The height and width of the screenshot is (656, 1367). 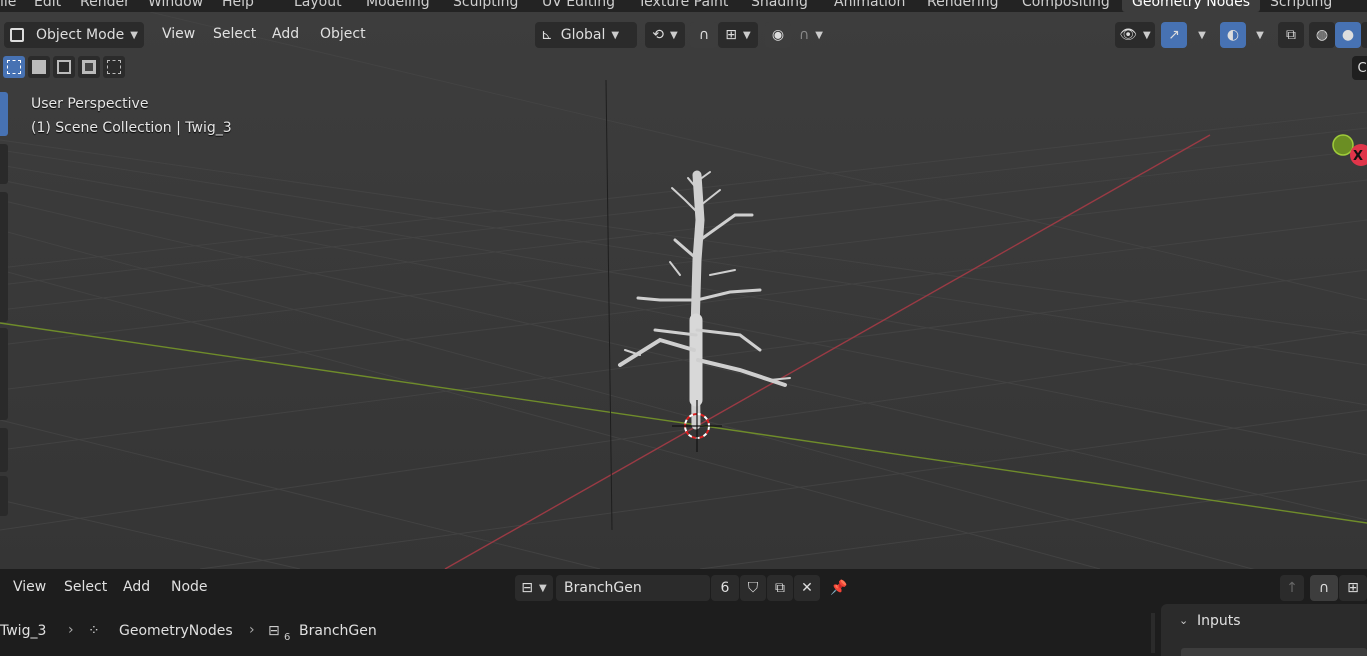 I want to click on node-menu-view: View, so click(x=29, y=587).